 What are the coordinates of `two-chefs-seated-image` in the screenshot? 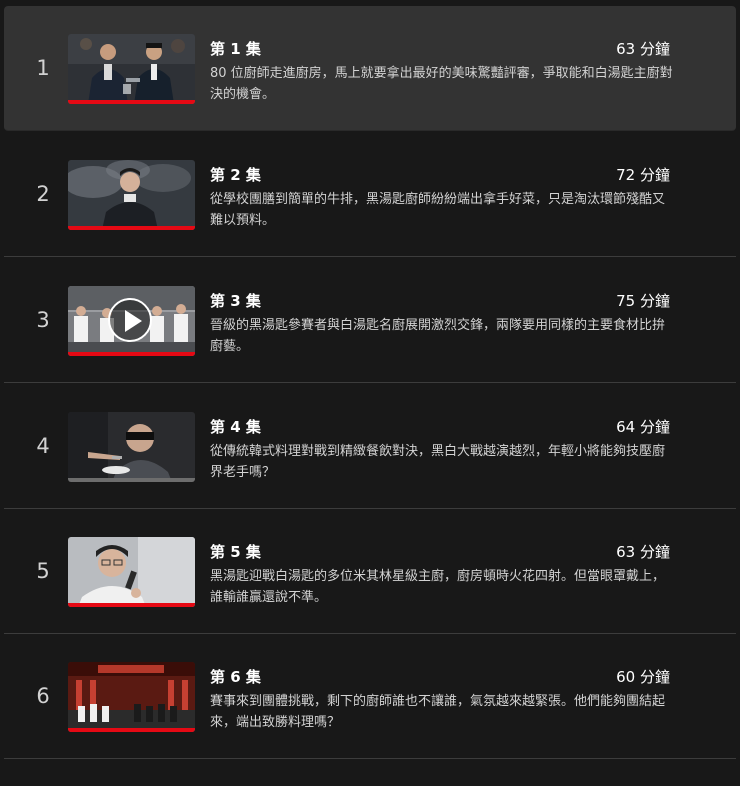 It's located at (131, 69).